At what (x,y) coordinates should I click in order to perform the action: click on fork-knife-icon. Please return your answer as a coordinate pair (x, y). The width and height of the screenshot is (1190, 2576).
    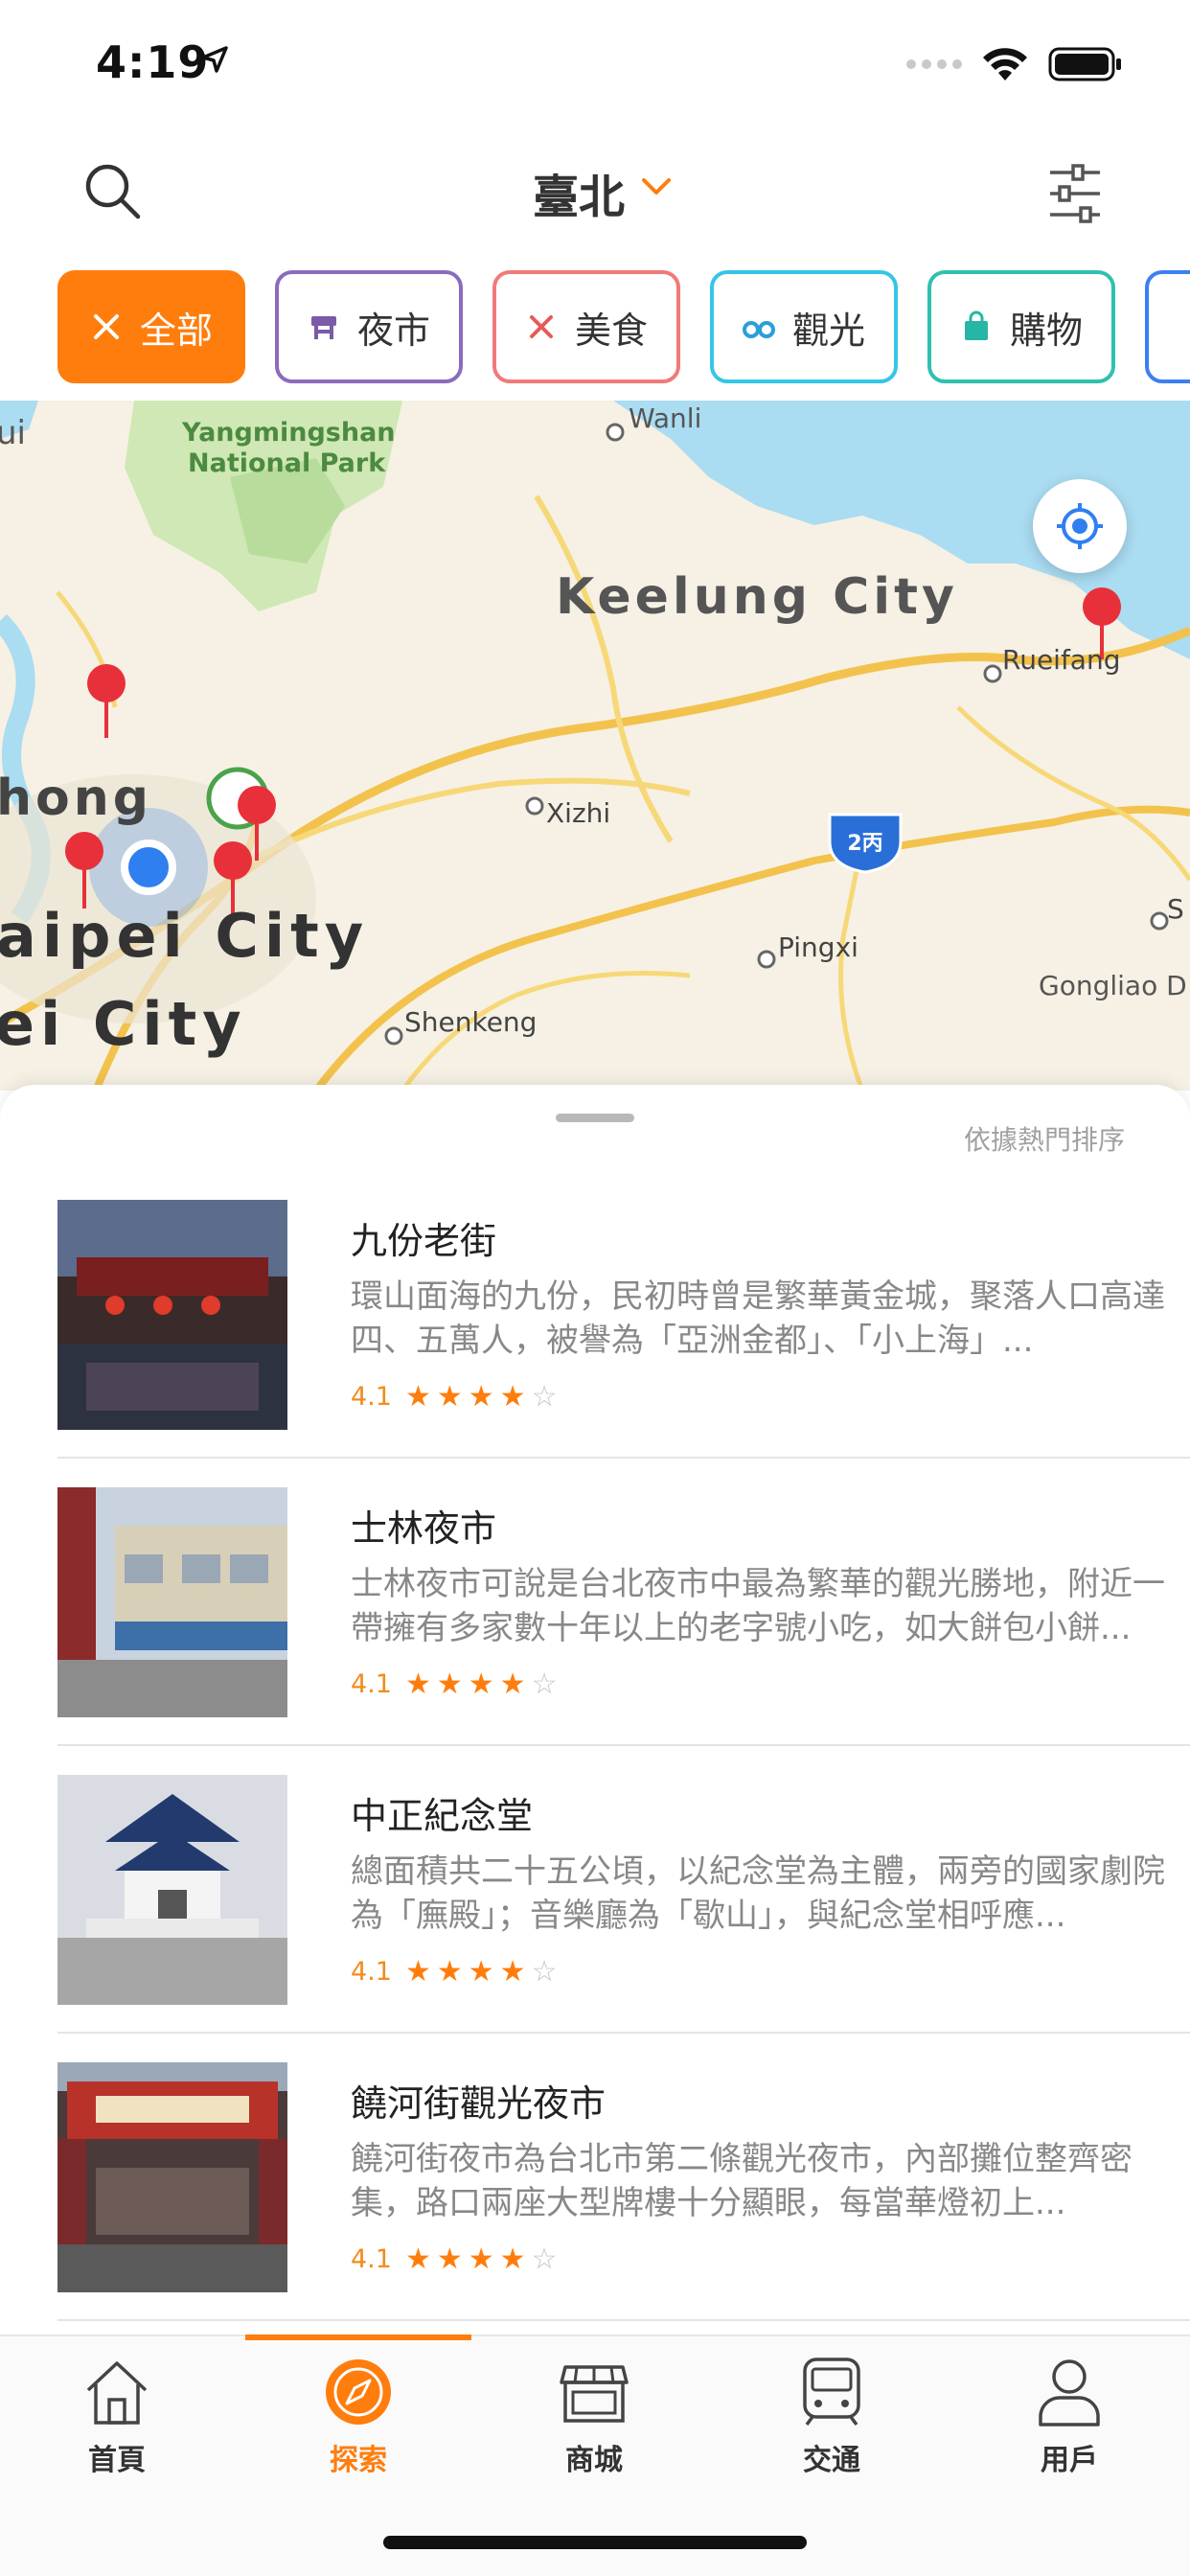
    Looking at the image, I should click on (541, 327).